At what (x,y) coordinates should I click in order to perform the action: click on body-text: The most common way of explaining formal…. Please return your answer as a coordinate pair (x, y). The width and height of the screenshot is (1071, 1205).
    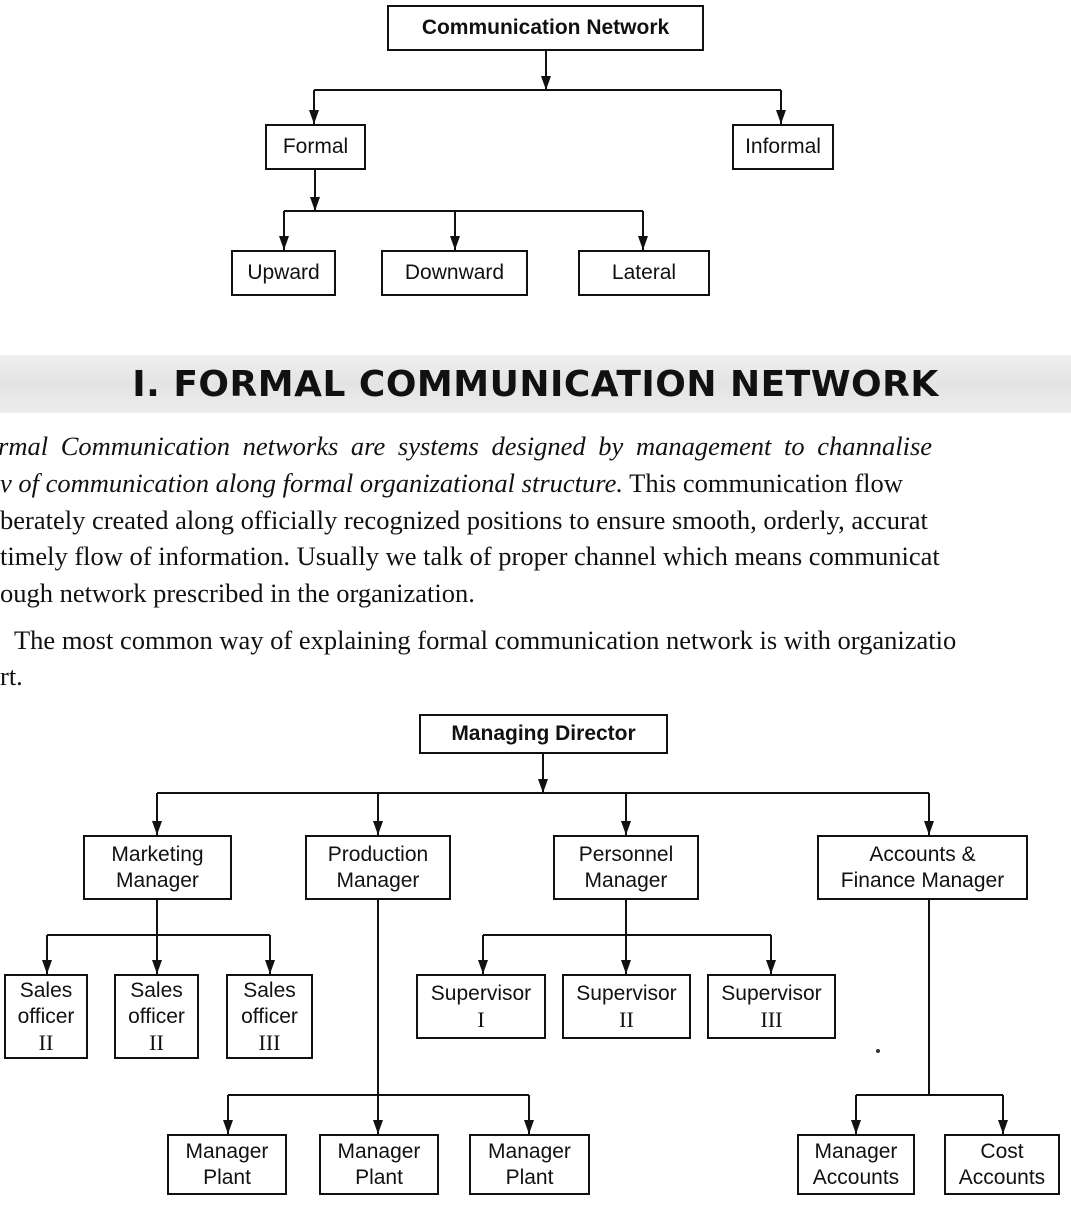
    Looking at the image, I should click on (485, 640).